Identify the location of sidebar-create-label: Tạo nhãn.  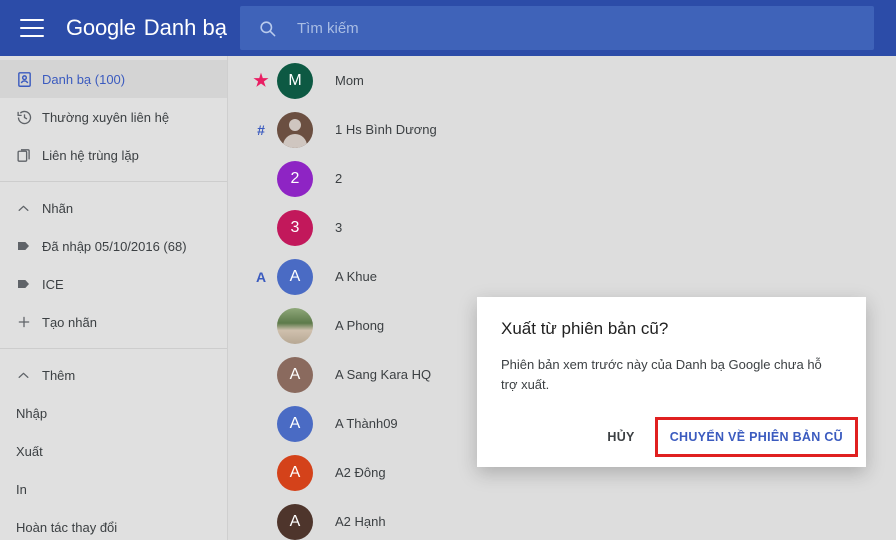
(113, 322).